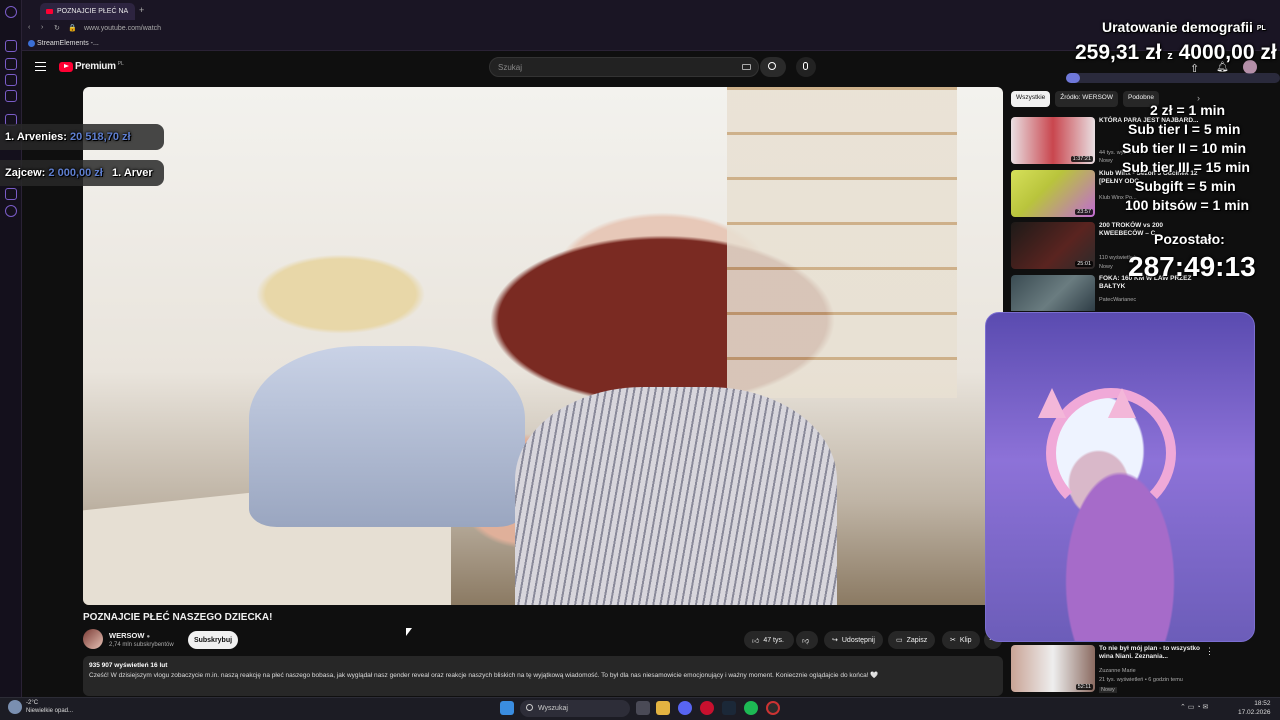  I want to click on scissors-icon: ✂, so click(953, 640).